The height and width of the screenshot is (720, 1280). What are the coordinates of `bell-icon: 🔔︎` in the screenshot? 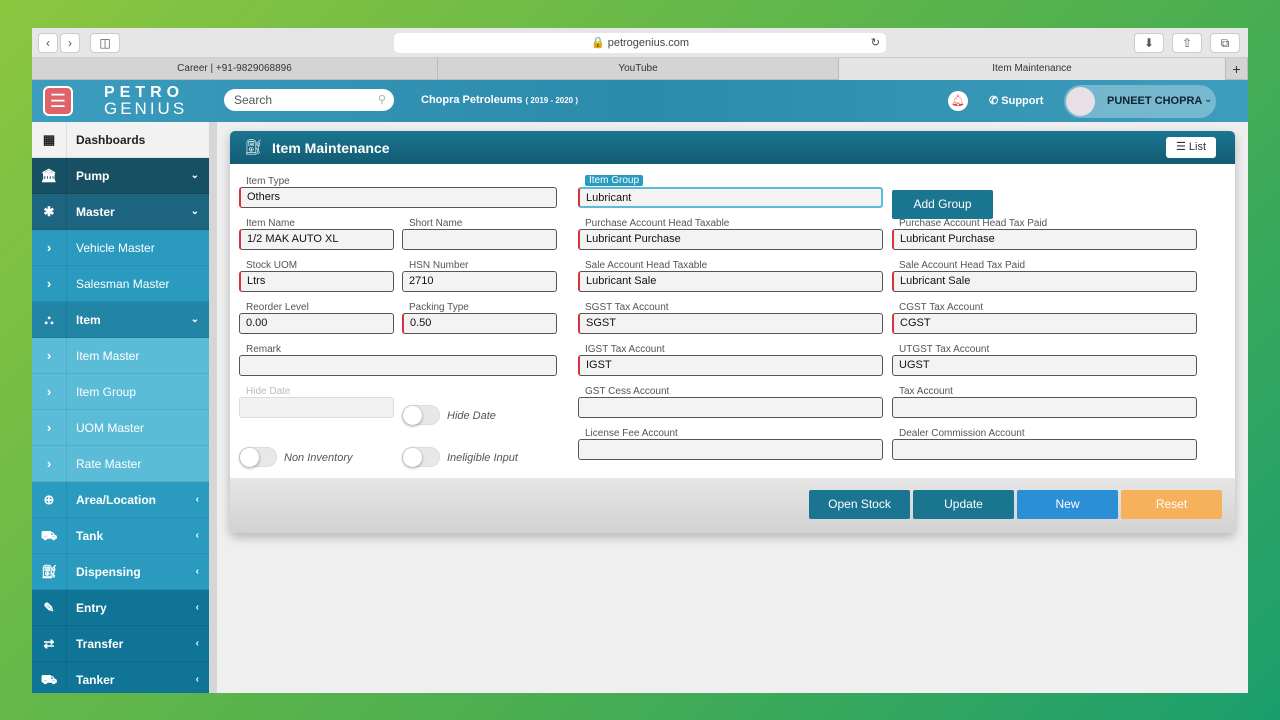 It's located at (958, 101).